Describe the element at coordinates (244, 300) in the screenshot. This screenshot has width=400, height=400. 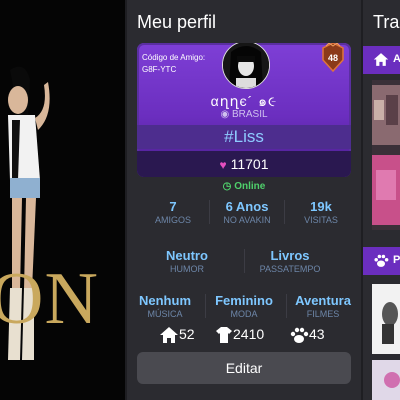
I see `stat-value: Feminino` at that location.